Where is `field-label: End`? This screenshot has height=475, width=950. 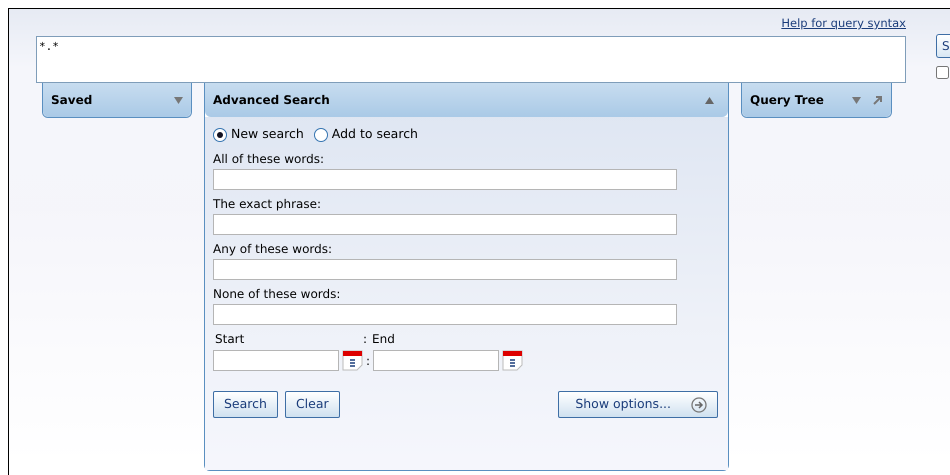
field-label: End is located at coordinates (383, 339).